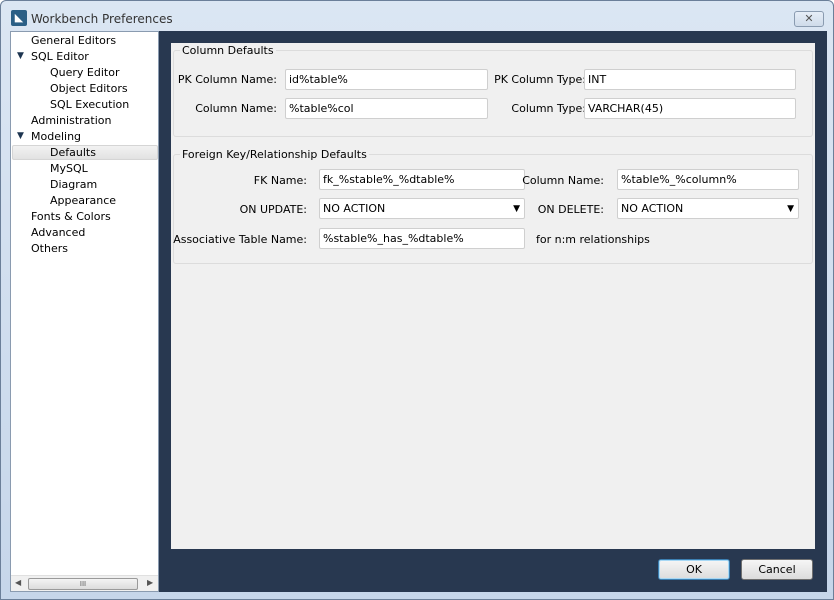 The height and width of the screenshot is (600, 834). Describe the element at coordinates (777, 569) in the screenshot. I see `cancel-button: Cancel` at that location.